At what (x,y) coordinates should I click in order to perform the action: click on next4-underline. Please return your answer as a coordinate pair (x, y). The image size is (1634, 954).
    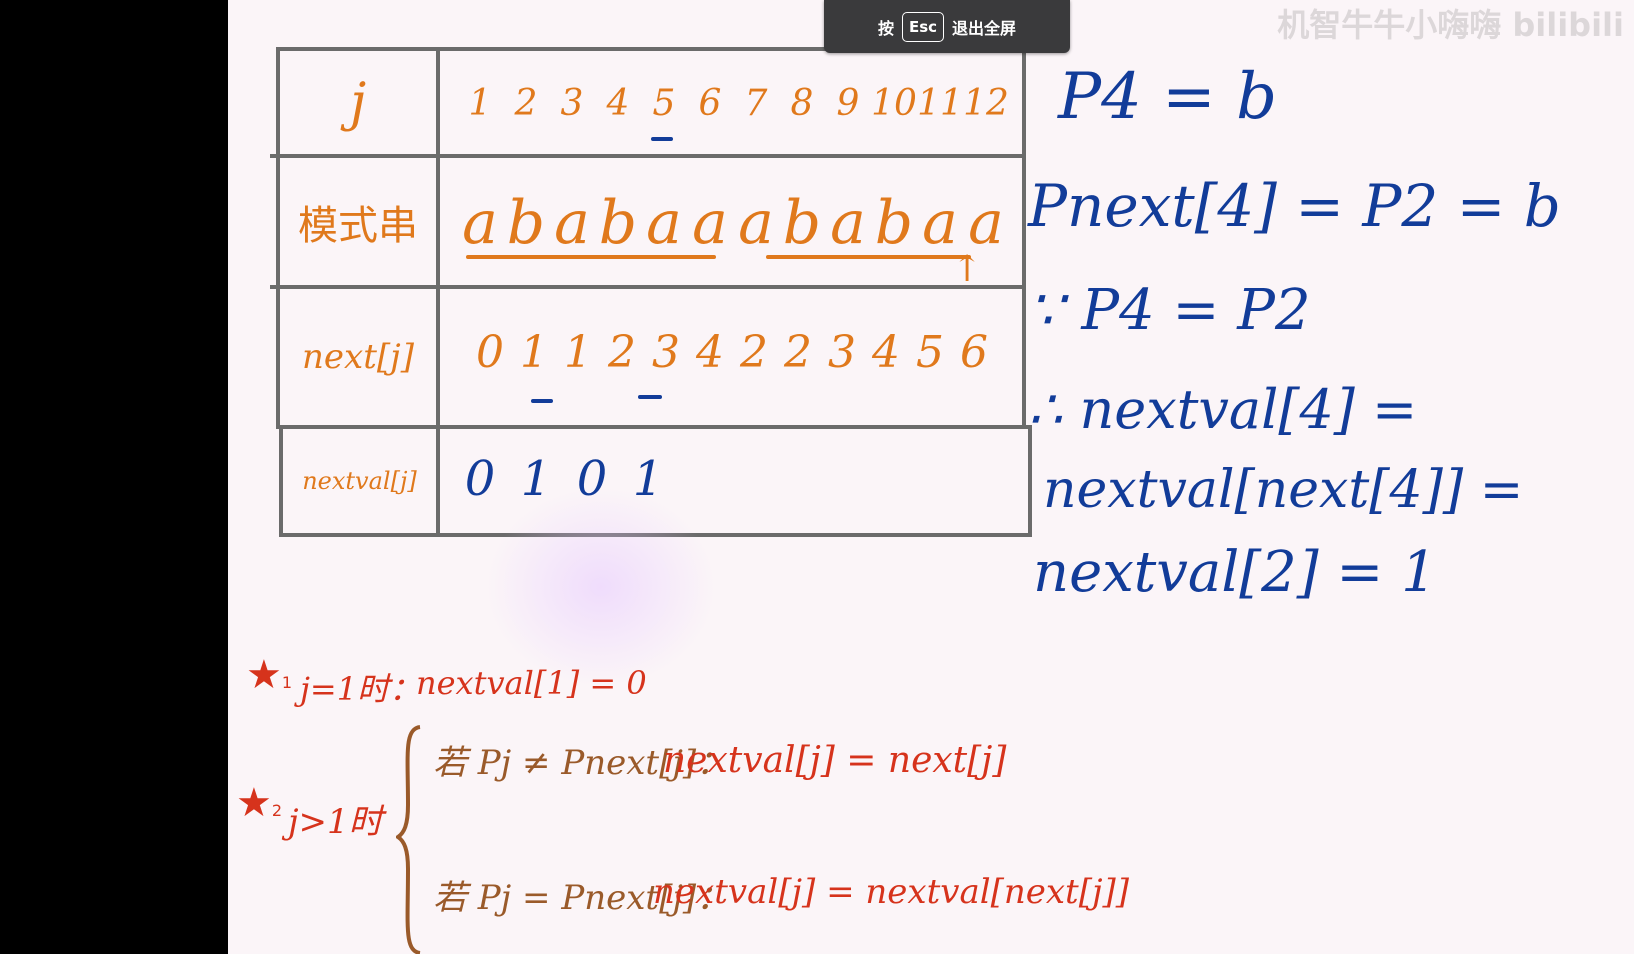
    Looking at the image, I should click on (650, 397).